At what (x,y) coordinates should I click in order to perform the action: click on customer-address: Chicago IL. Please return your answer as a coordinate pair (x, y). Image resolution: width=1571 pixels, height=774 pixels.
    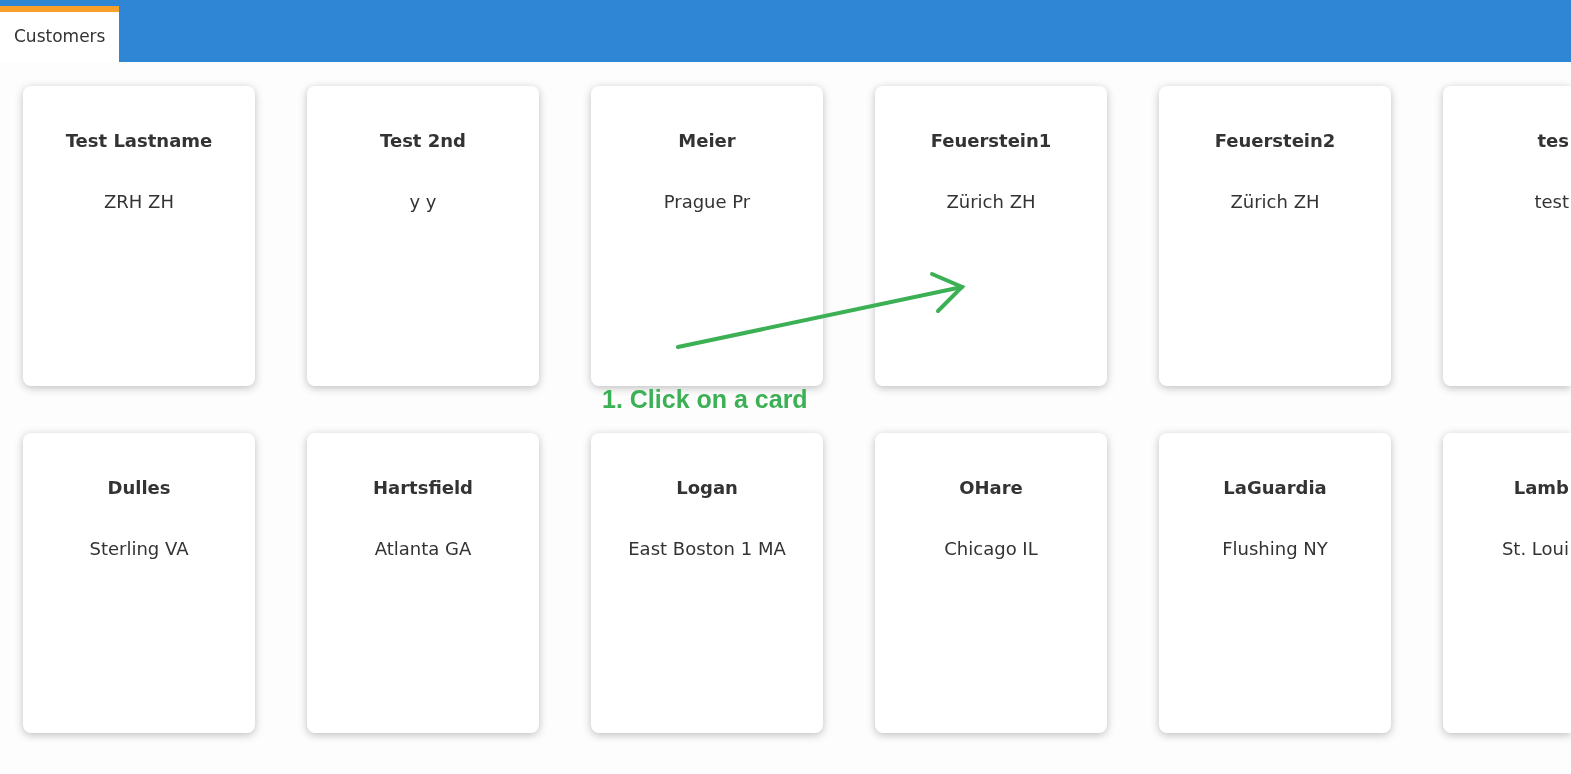
    Looking at the image, I should click on (991, 549).